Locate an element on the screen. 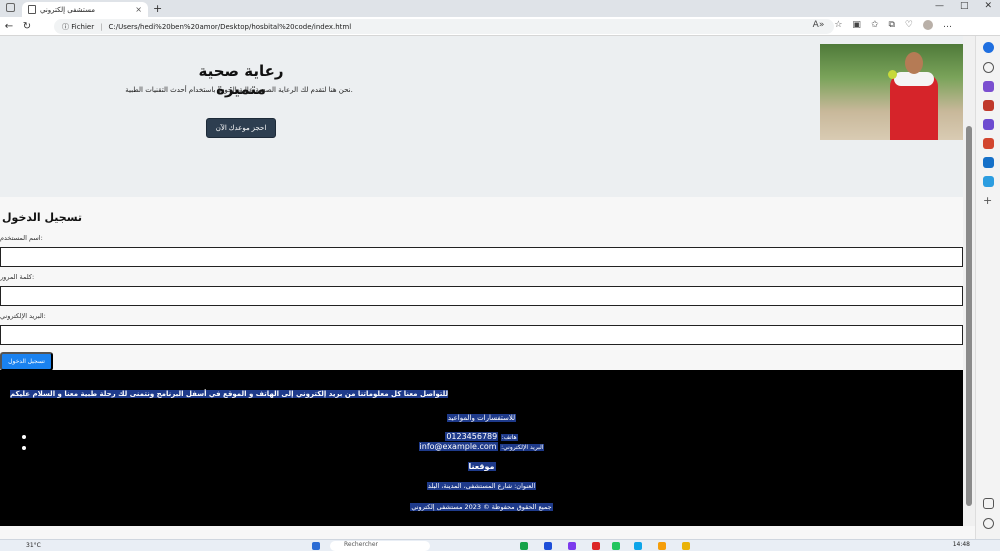 This screenshot has height=551, width=1000. address-text: العنوان: شارع المستشفى، المدينة، البلد is located at coordinates (481, 486).